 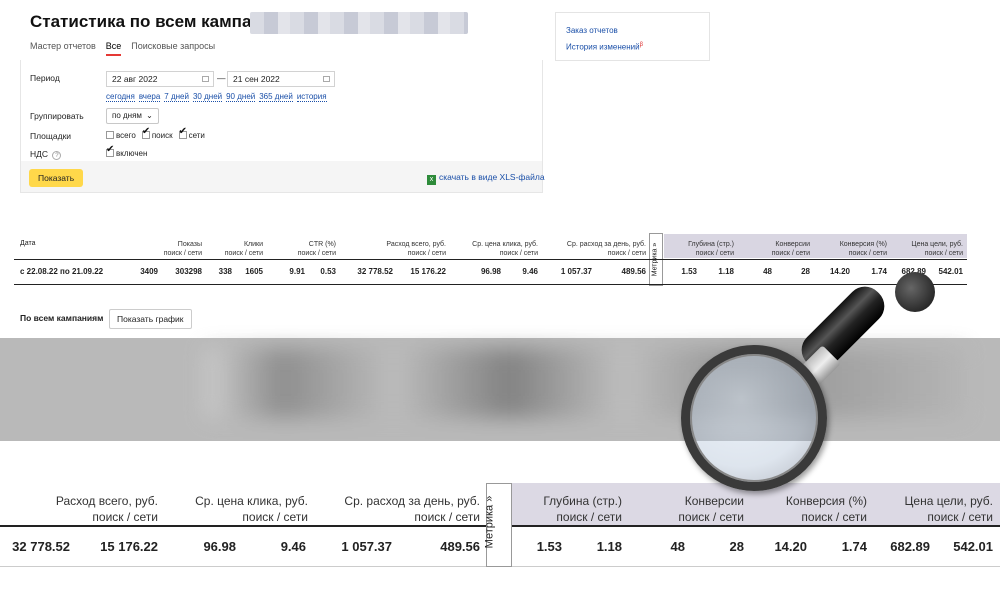 I want to click on show-graph-button: Показать график, so click(x=150, y=319).